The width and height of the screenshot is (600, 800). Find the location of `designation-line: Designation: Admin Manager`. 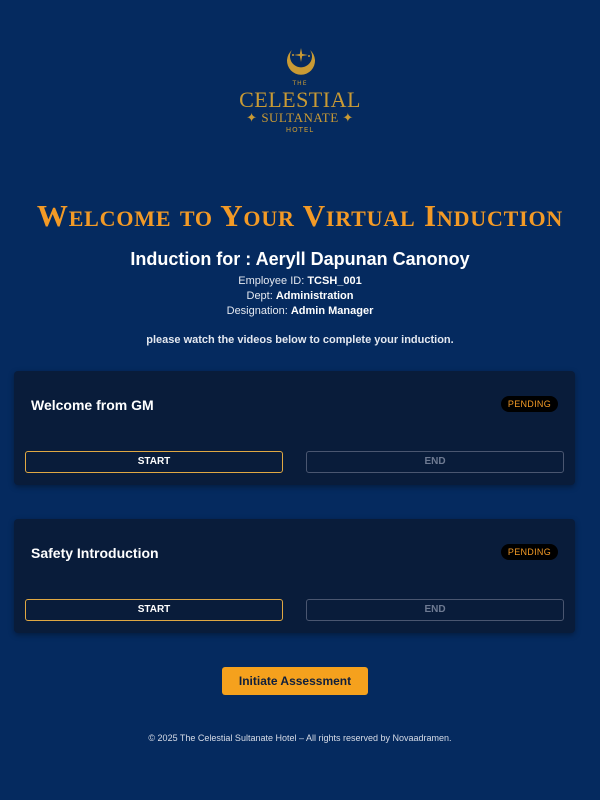

designation-line: Designation: Admin Manager is located at coordinates (300, 311).